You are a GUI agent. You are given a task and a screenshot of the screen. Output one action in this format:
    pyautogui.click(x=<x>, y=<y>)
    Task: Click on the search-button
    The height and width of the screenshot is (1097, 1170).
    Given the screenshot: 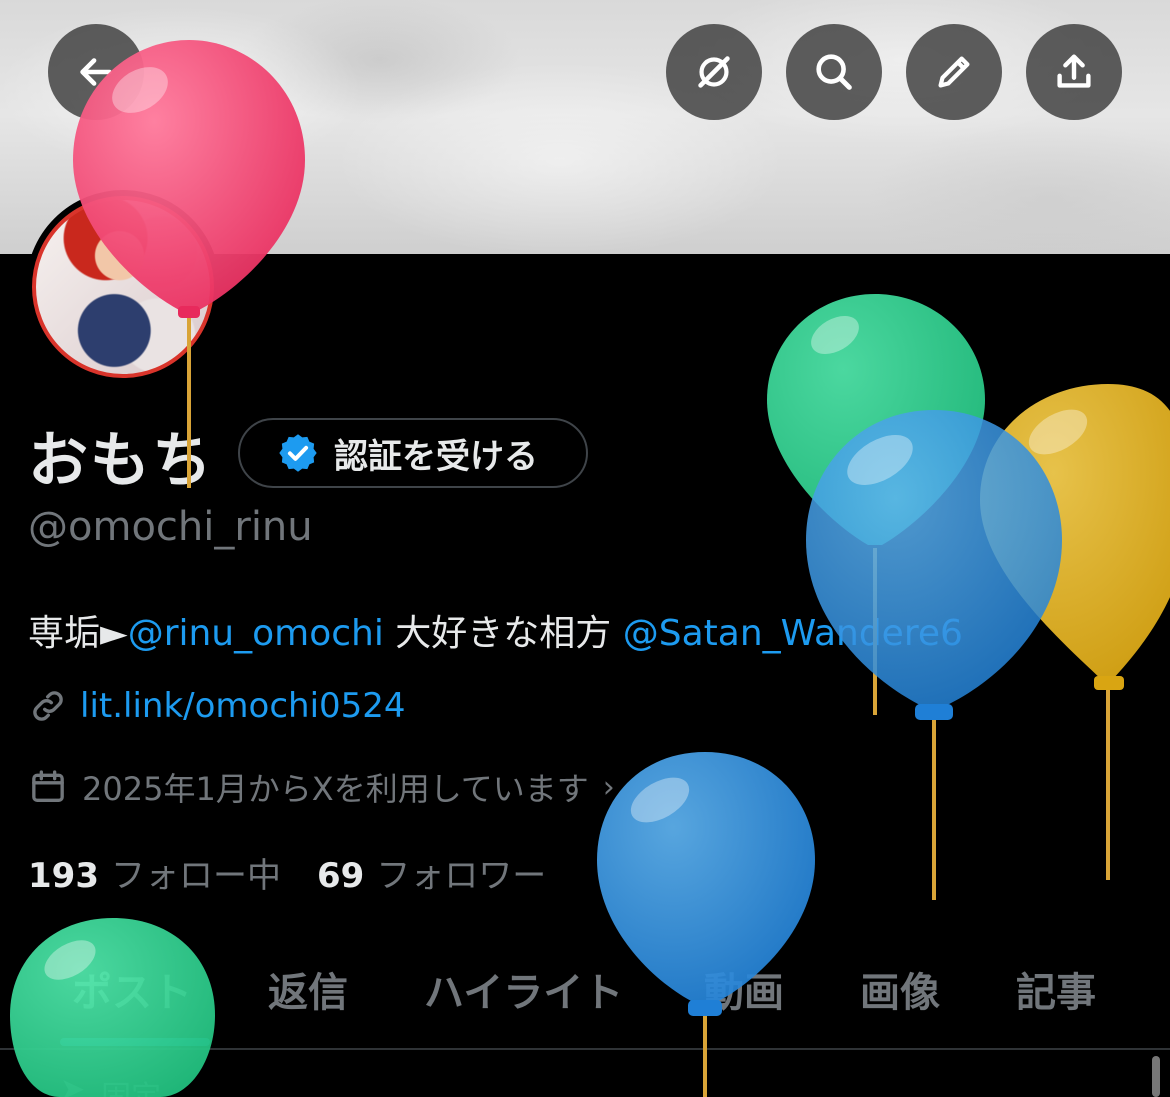 What is the action you would take?
    pyautogui.click(x=834, y=72)
    